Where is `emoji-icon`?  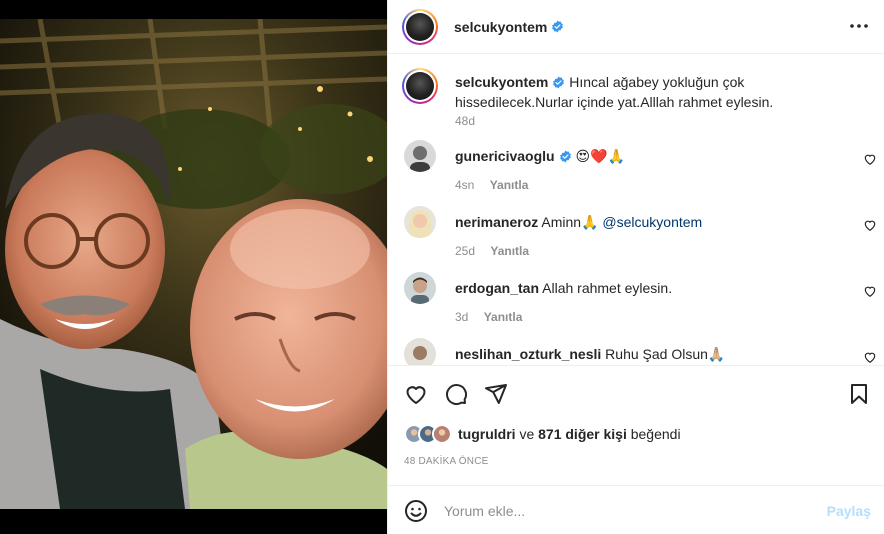
emoji-icon is located at coordinates (416, 511).